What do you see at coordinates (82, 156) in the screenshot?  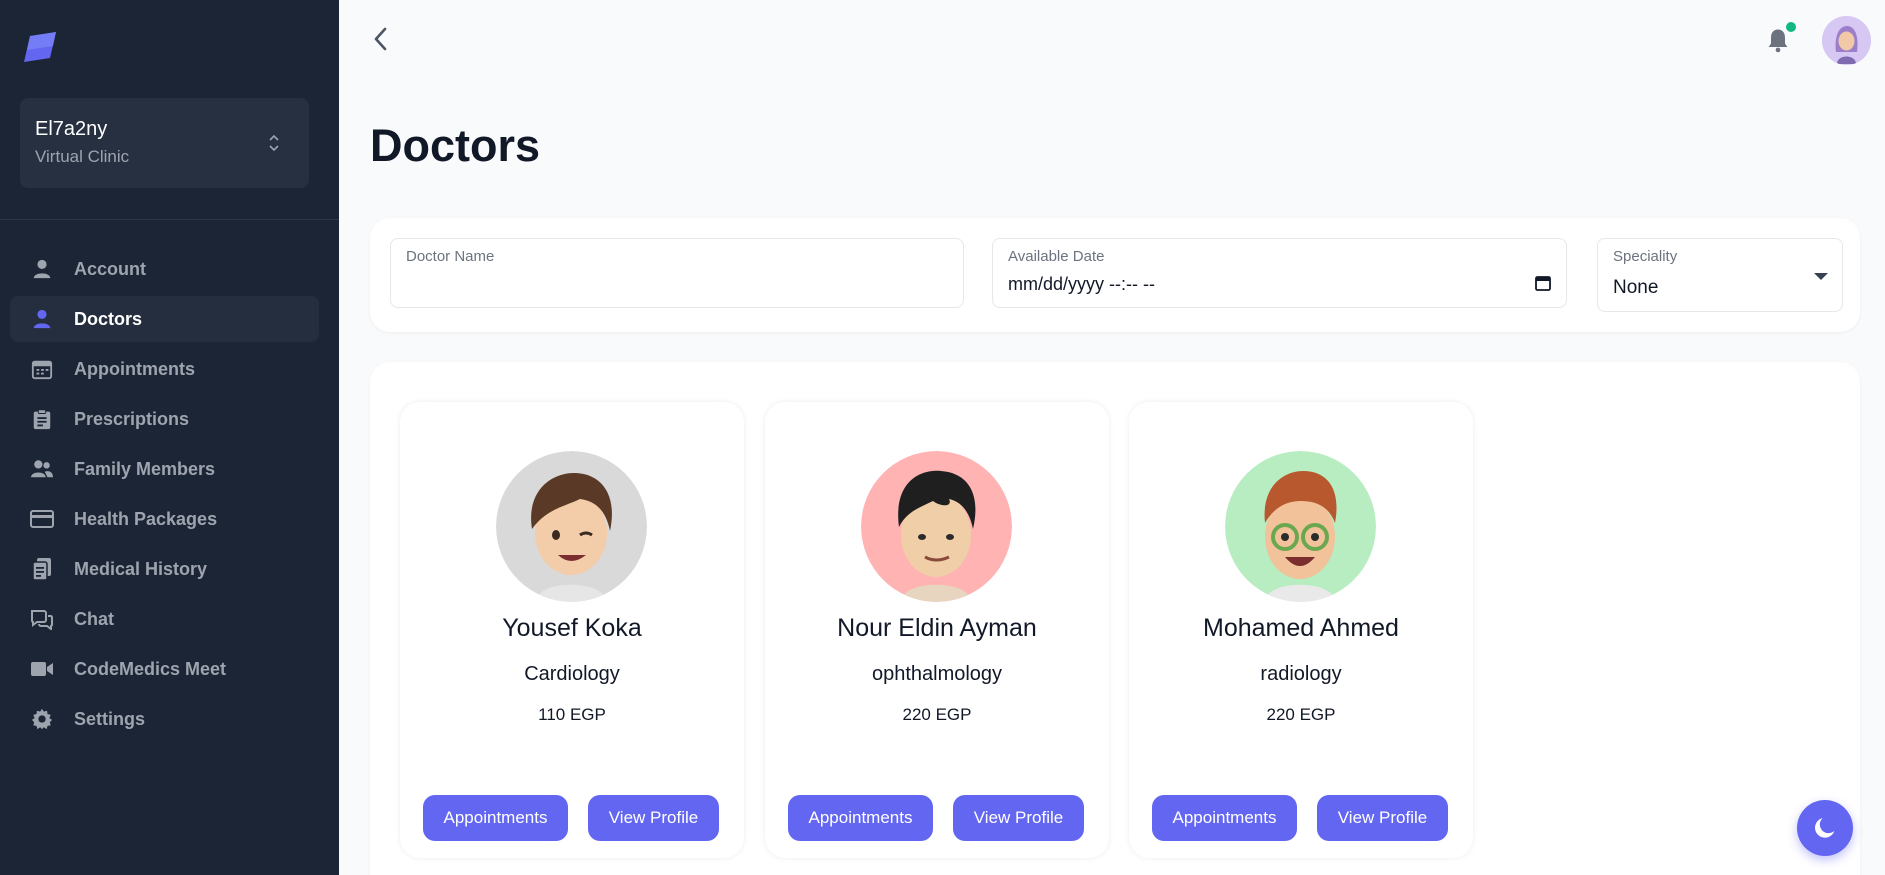 I see `workspace-subtitle: Virtual Clinic` at bounding box center [82, 156].